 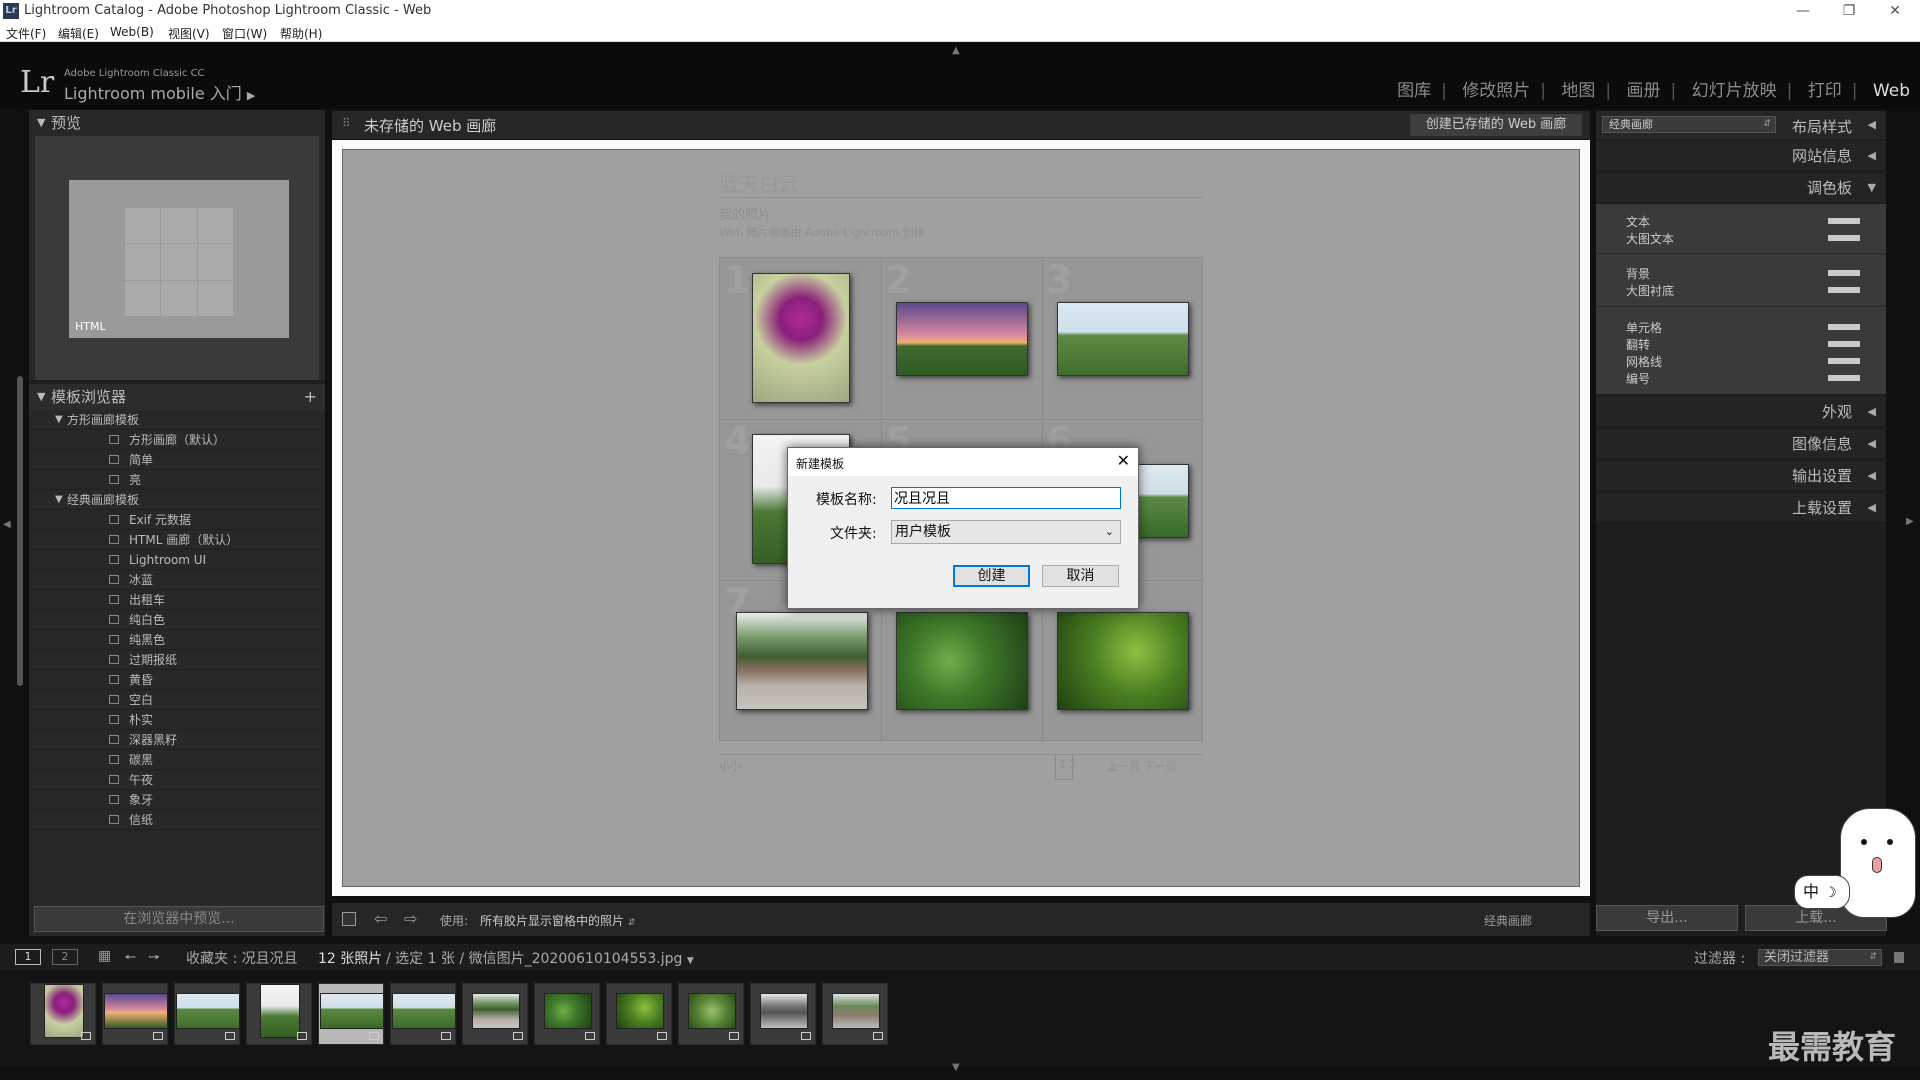 I want to click on new-template-dialog: 新建模板 ✕ 模板名称: 文件夹: 用户模板⌄ 创建 取消, so click(x=963, y=528).